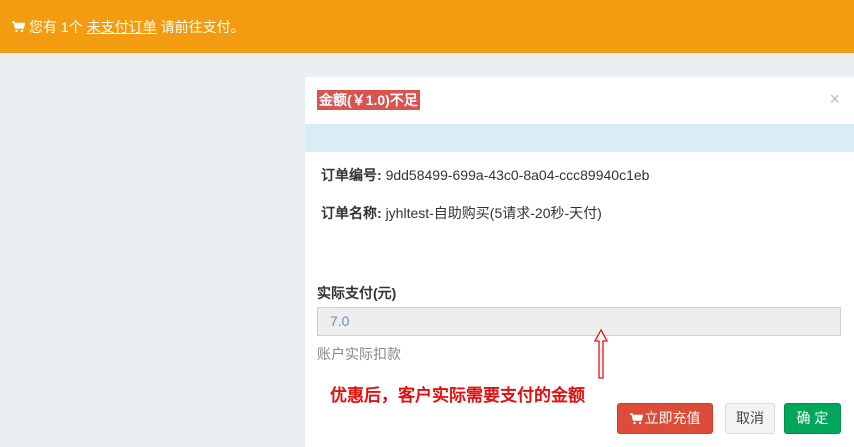 The height and width of the screenshot is (447, 854). I want to click on recharge-button: 立即充值, so click(665, 418).